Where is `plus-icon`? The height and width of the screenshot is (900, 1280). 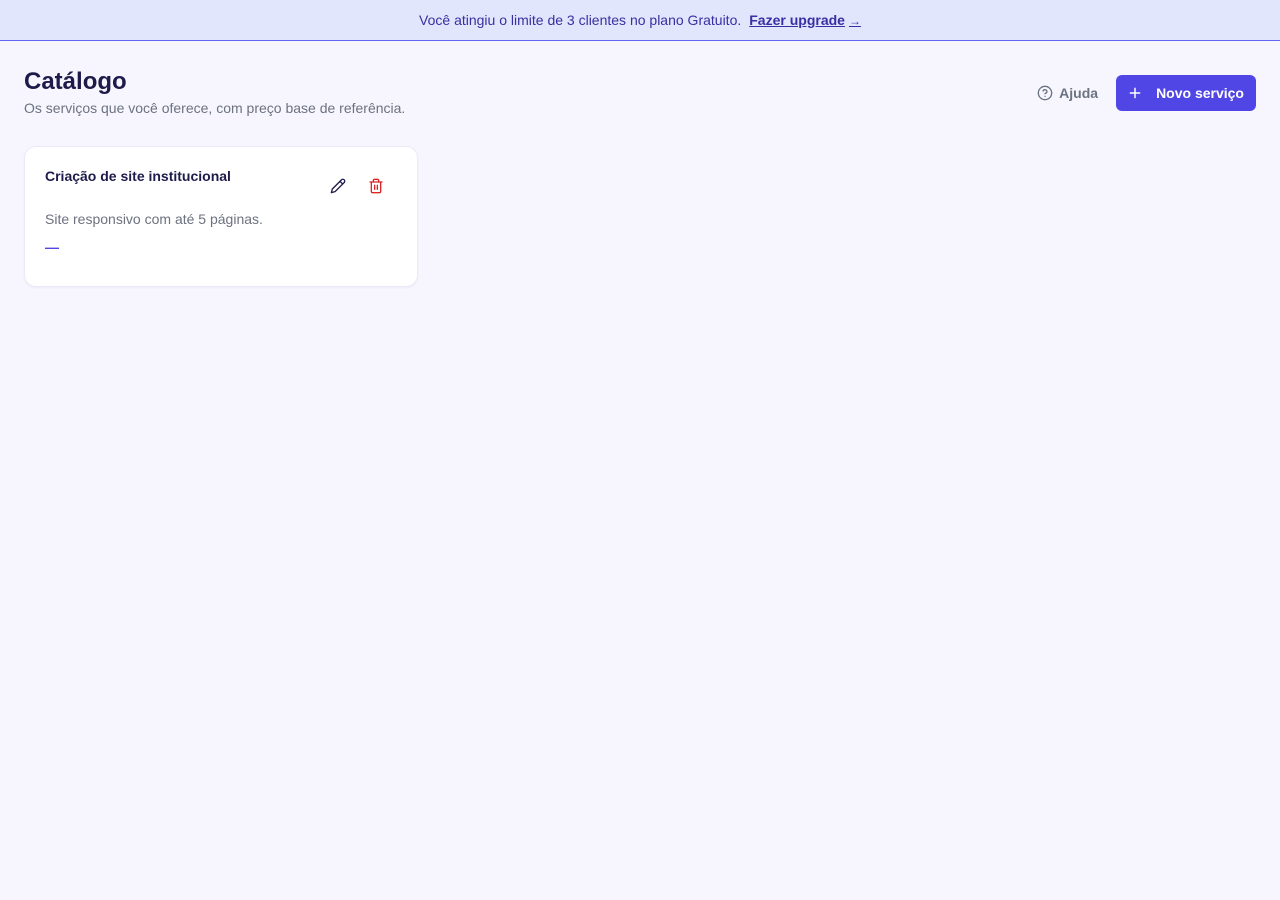
plus-icon is located at coordinates (1135, 93).